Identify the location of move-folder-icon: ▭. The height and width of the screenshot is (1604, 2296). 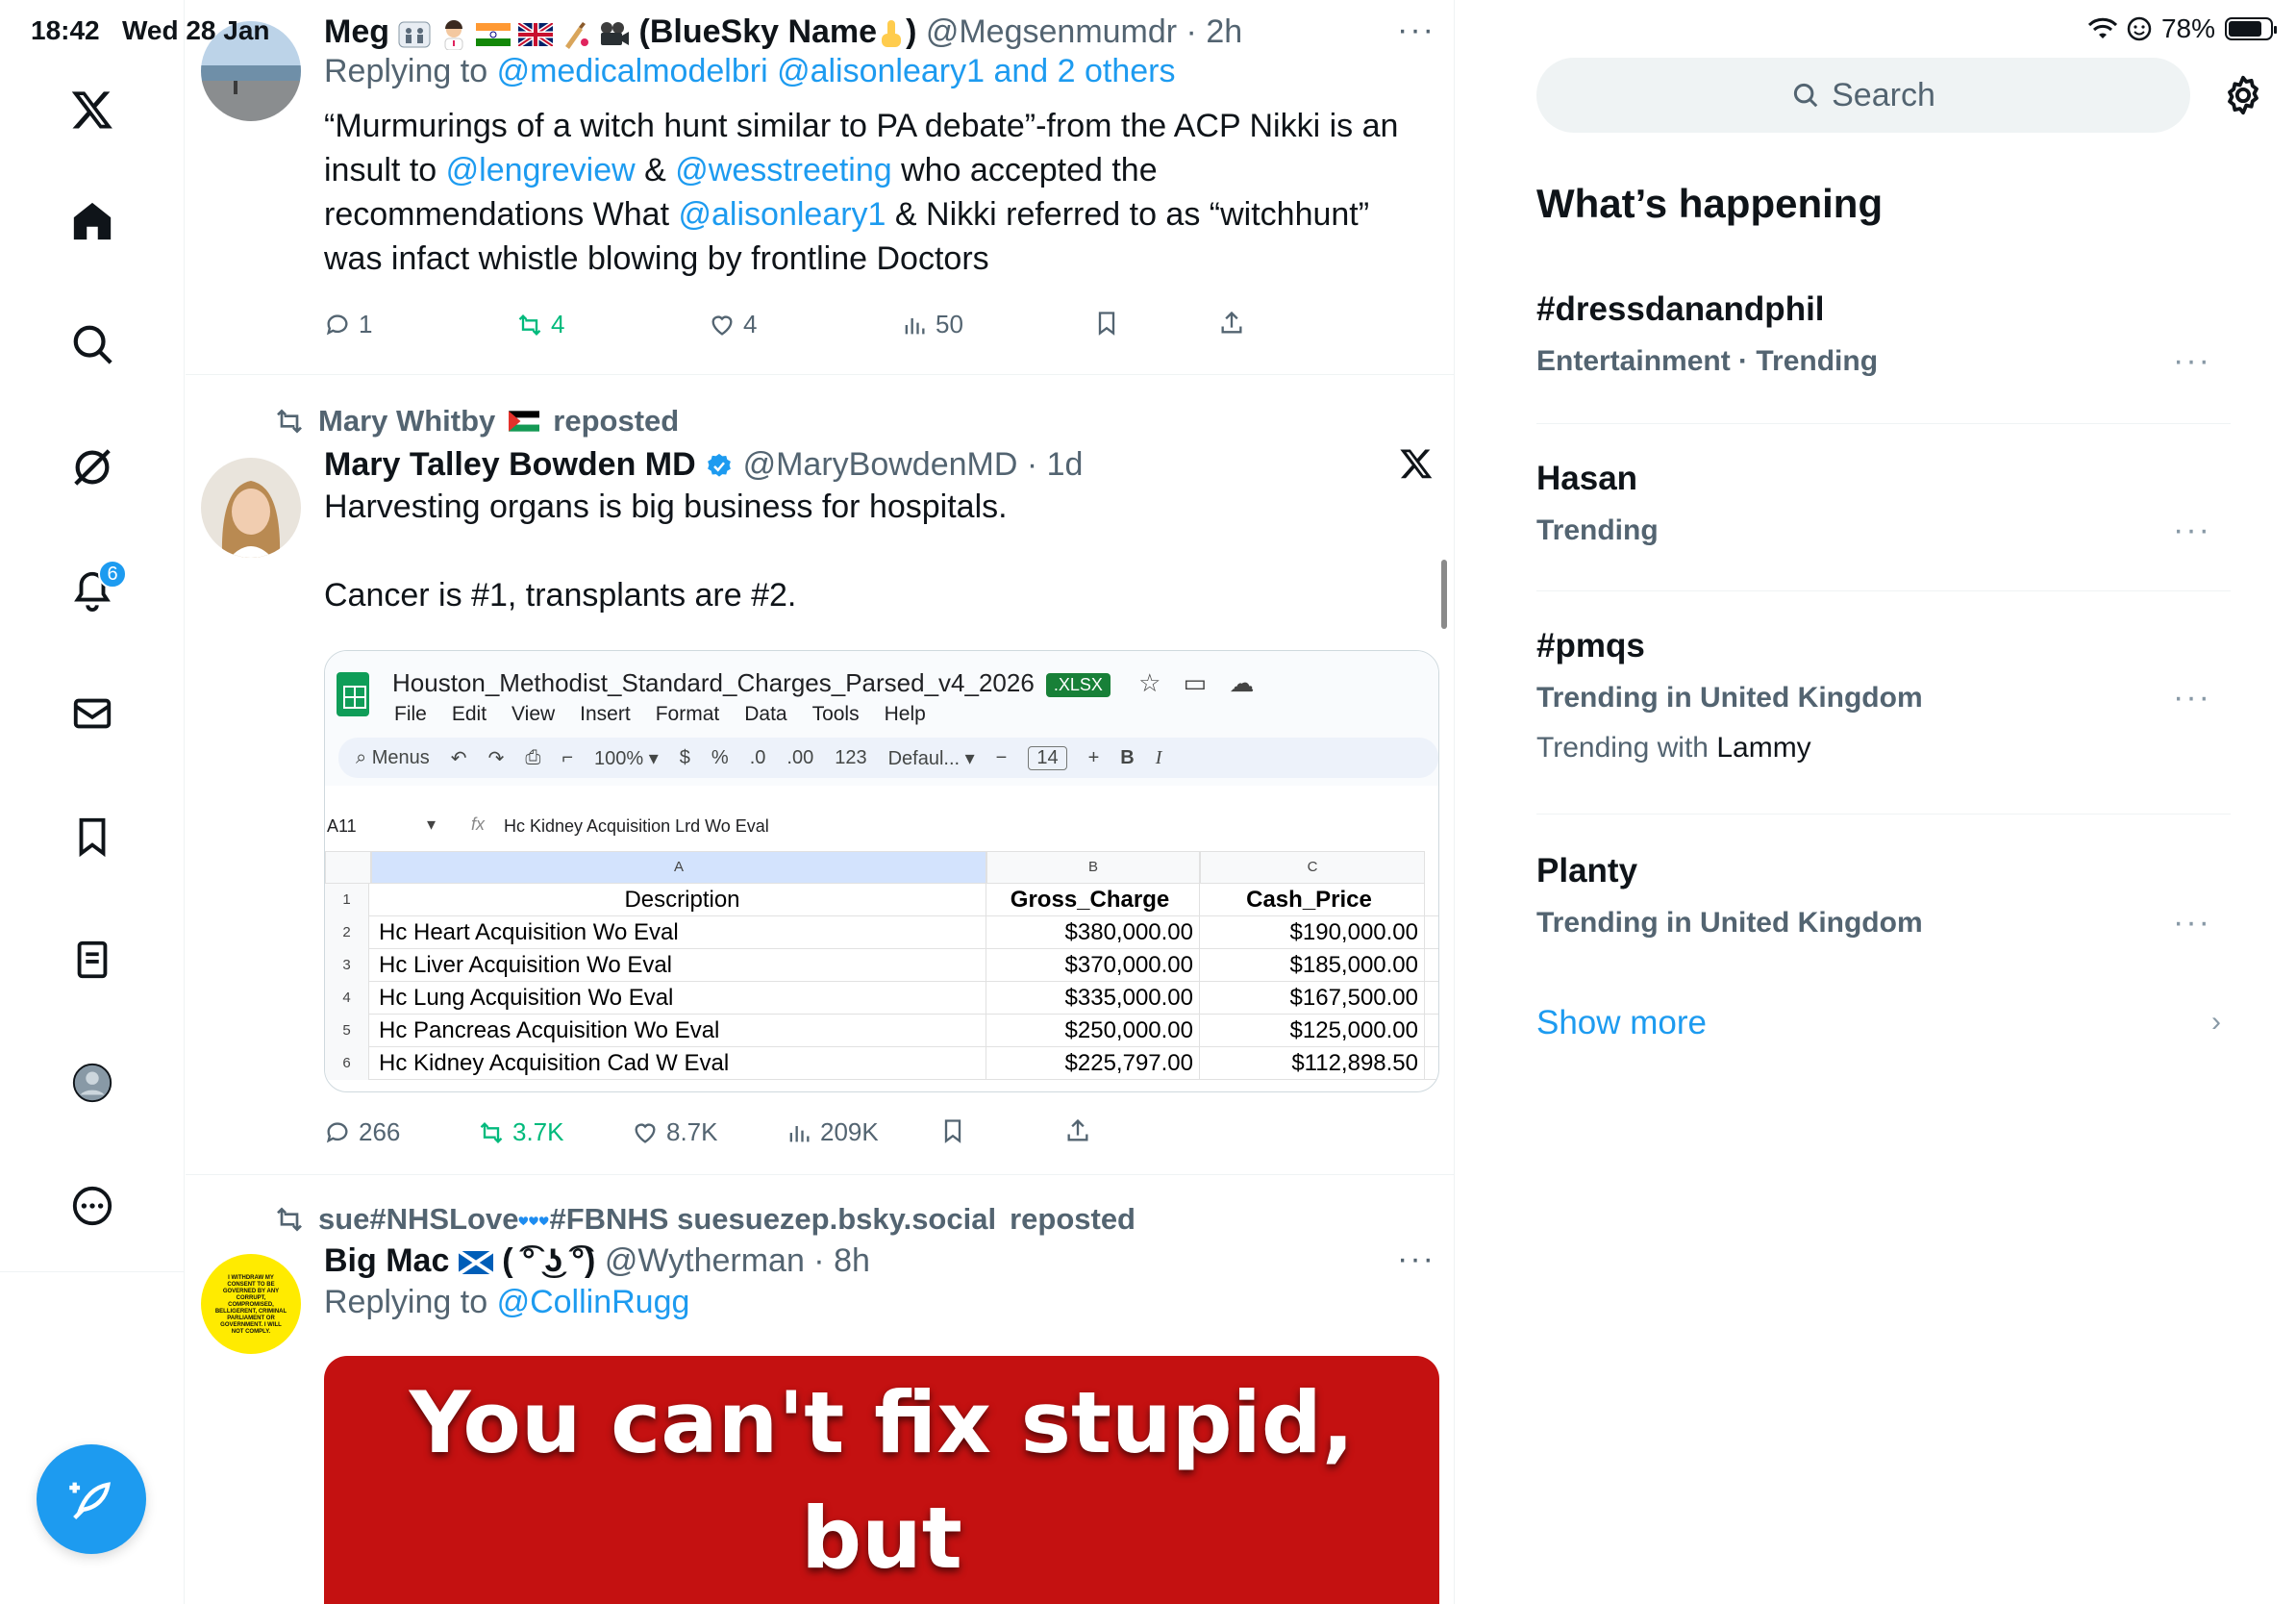
(1195, 682).